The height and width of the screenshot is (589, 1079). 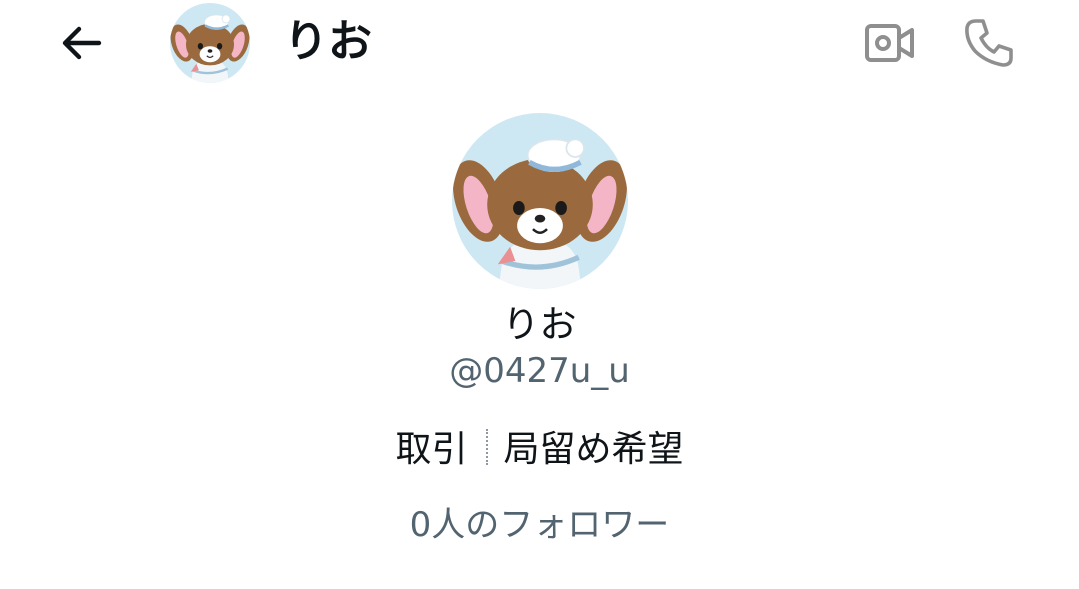 I want to click on profile-bio: 取引 局留め希望, so click(x=539, y=450).